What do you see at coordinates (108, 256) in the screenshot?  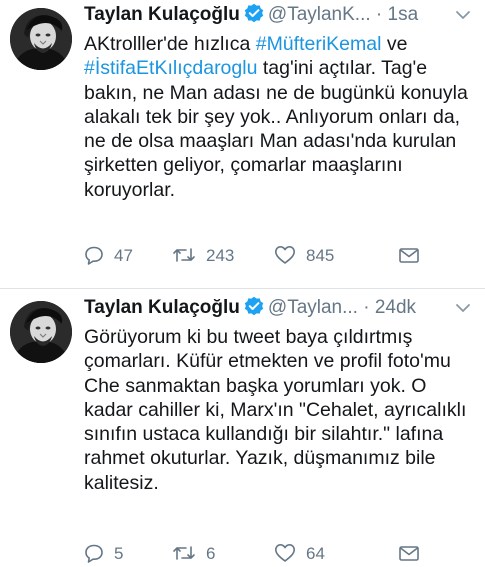 I see `reply-button: 47` at bounding box center [108, 256].